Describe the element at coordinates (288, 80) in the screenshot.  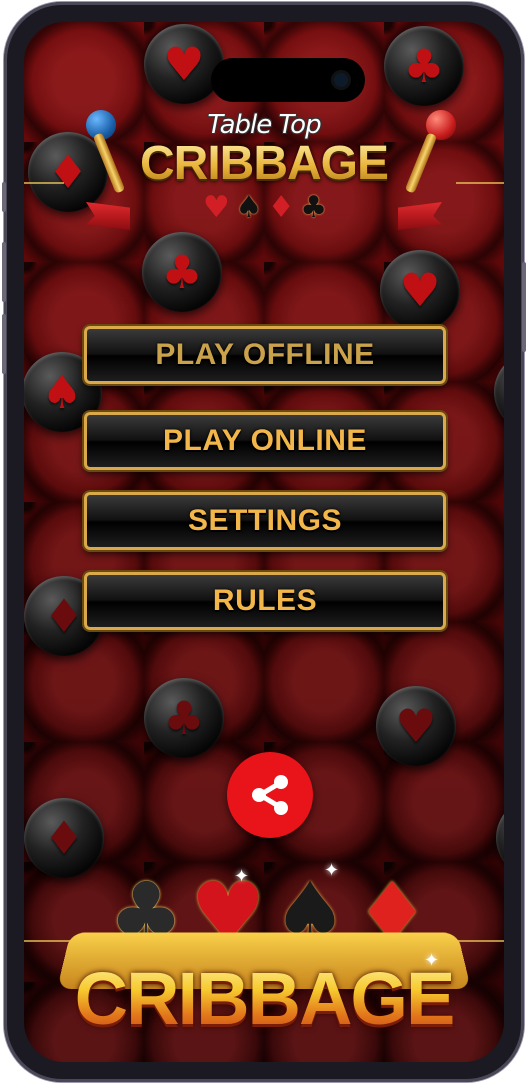
I see `dynamic-island` at that location.